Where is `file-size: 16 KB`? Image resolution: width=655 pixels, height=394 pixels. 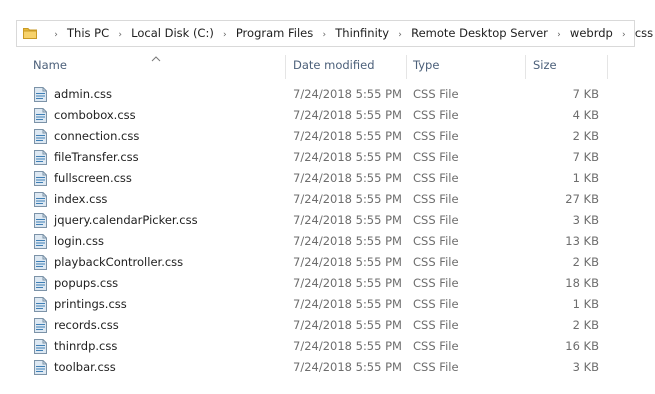
file-size: 16 KB is located at coordinates (582, 346).